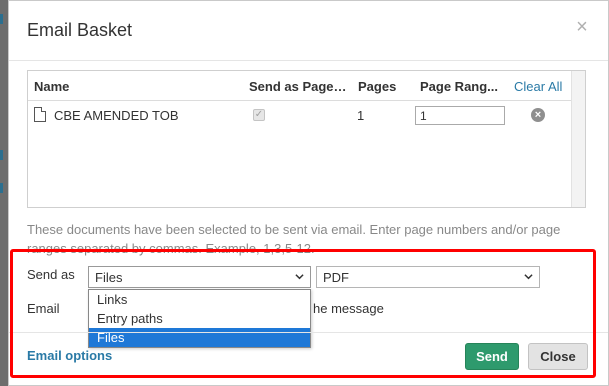 The height and width of the screenshot is (386, 609). What do you see at coordinates (4, 193) in the screenshot?
I see `background-page-edge` at bounding box center [4, 193].